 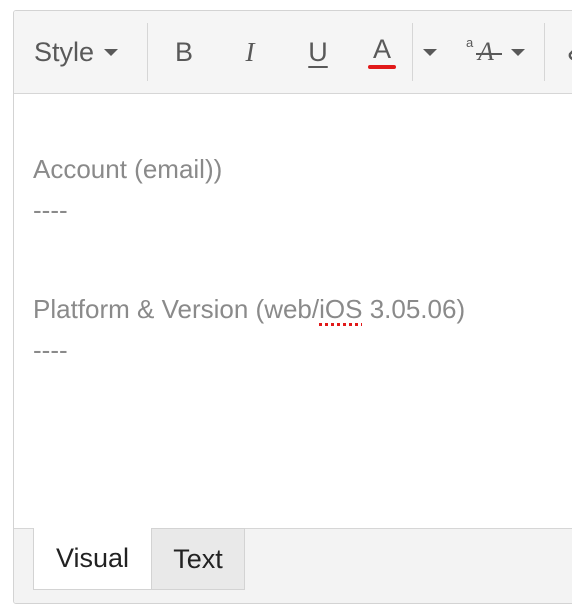 I want to click on editor-toolbar: Style B I U A a A, so click(x=293, y=52).